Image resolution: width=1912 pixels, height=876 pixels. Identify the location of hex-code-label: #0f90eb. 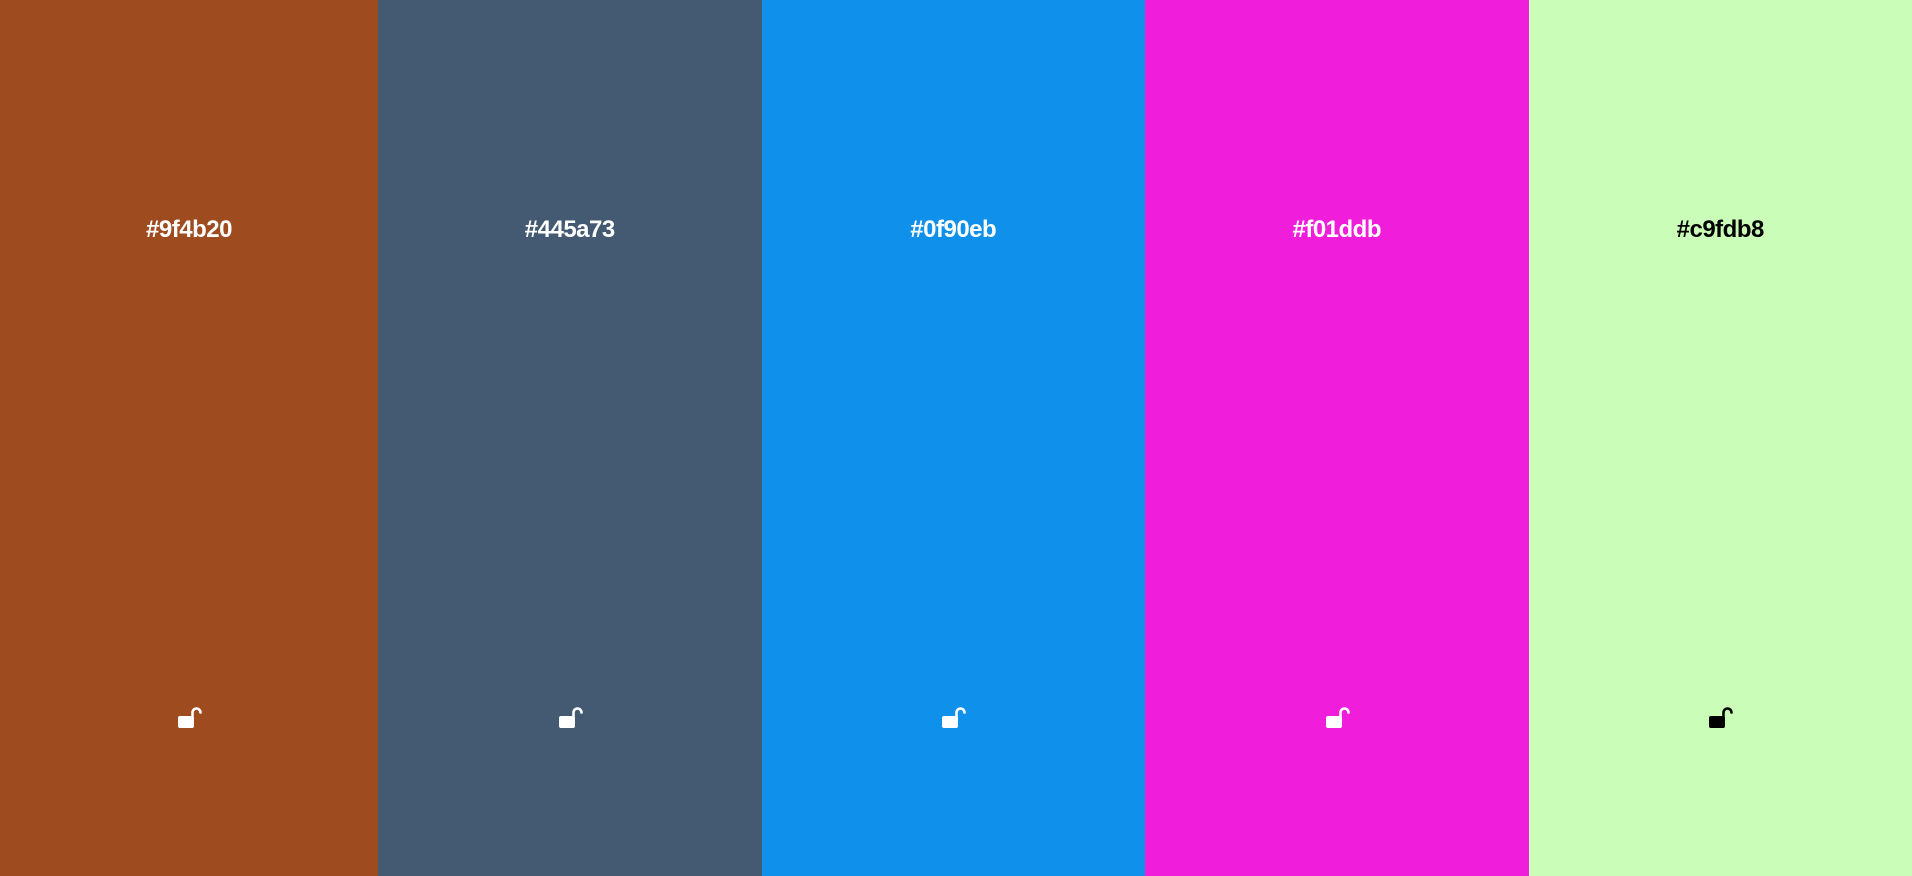
(954, 230).